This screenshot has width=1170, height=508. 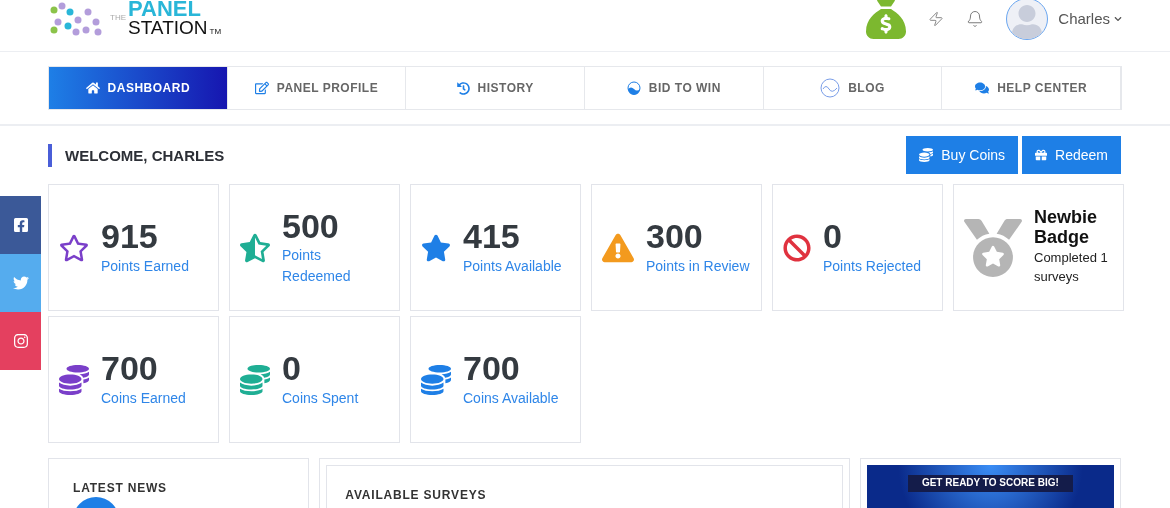 What do you see at coordinates (138, 88) in the screenshot?
I see `nav-tab: DASHBOARD` at bounding box center [138, 88].